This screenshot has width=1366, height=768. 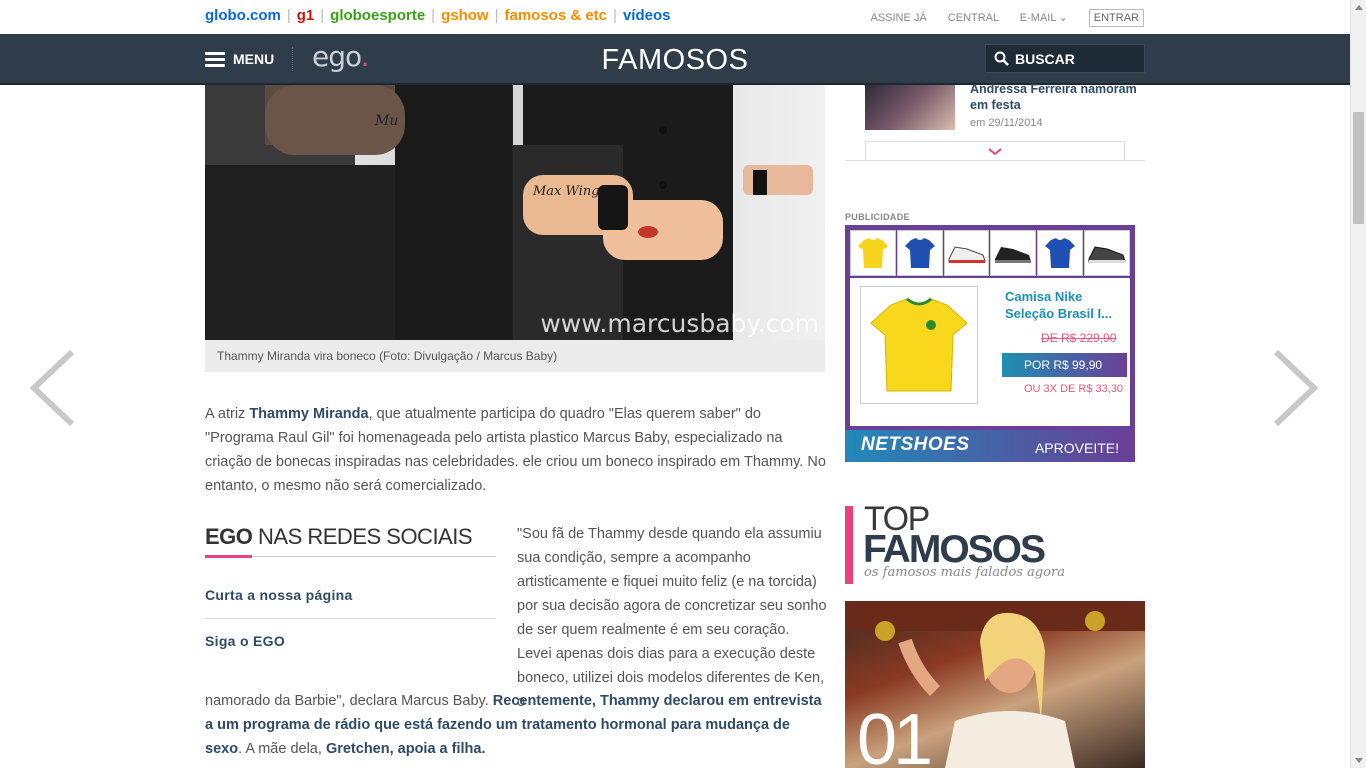 I want to click on ad-thumbnails, so click(x=990, y=253).